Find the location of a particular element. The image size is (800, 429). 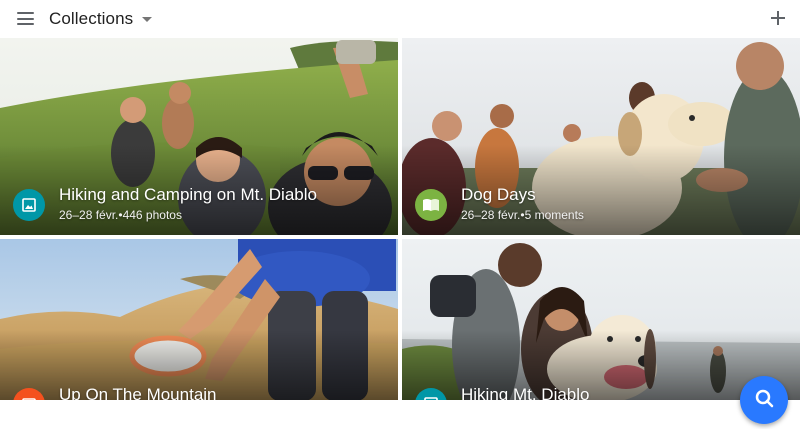

collection-title: Hiking and Camping on Mt. Diablo is located at coordinates (188, 194).